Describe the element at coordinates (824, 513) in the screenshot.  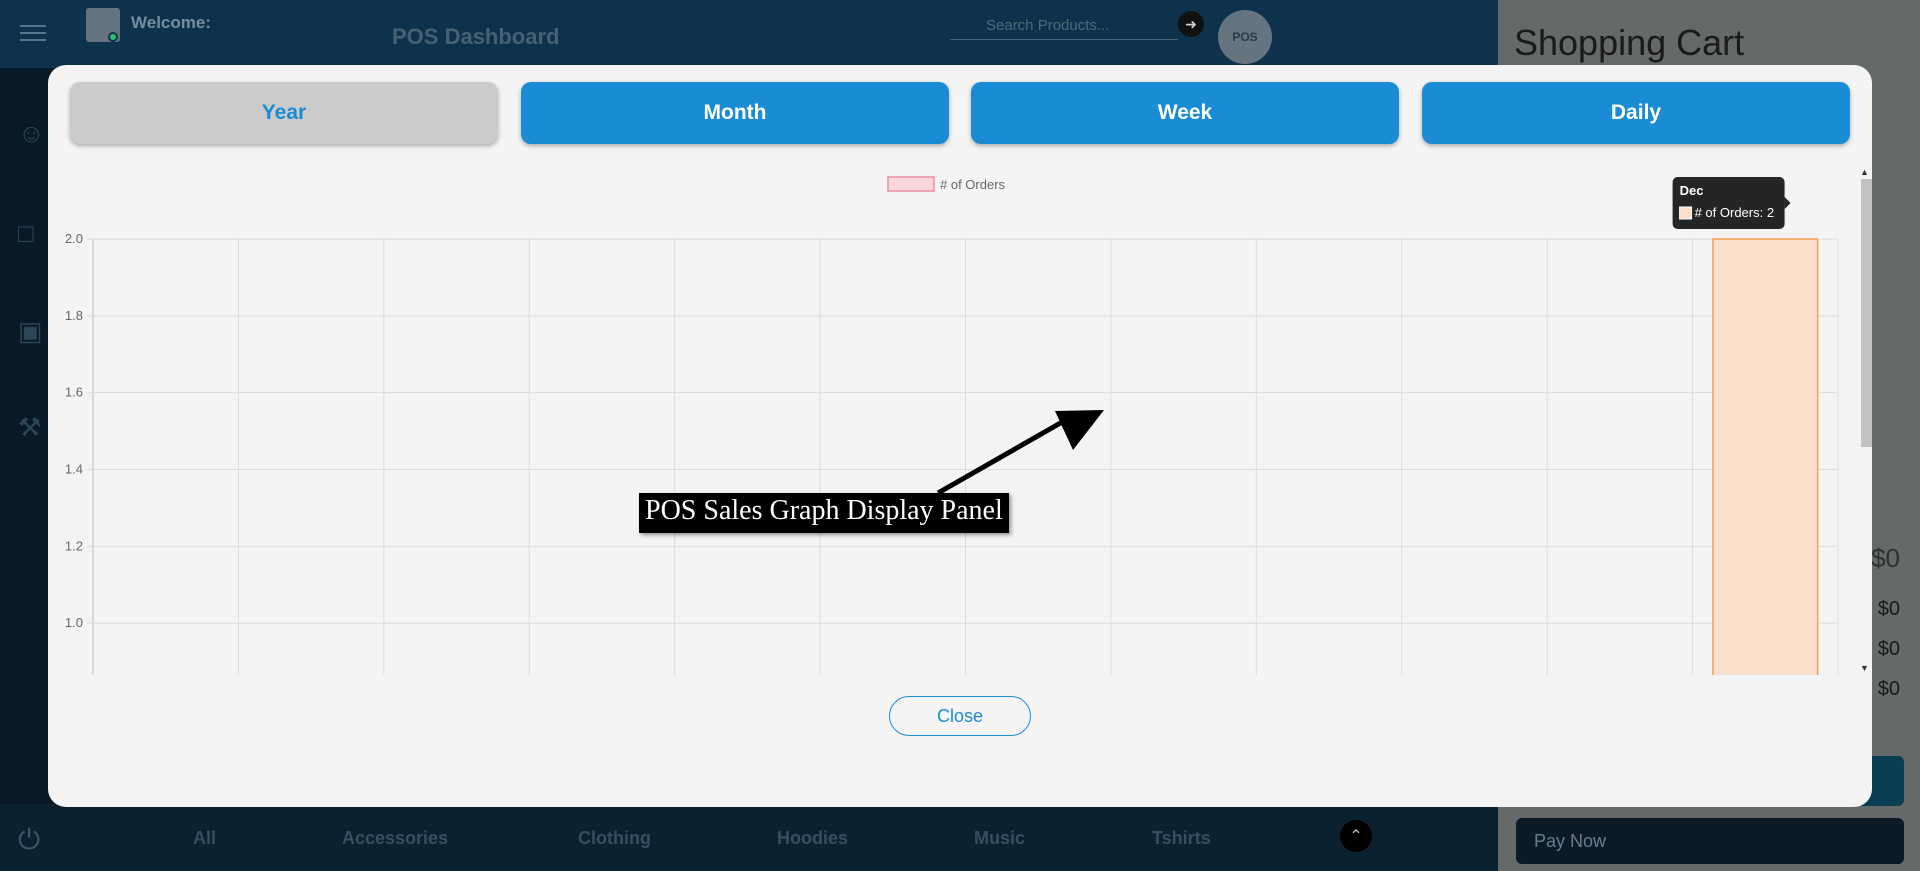
I see `callout-label: POS Sales Graph Display Panel` at that location.